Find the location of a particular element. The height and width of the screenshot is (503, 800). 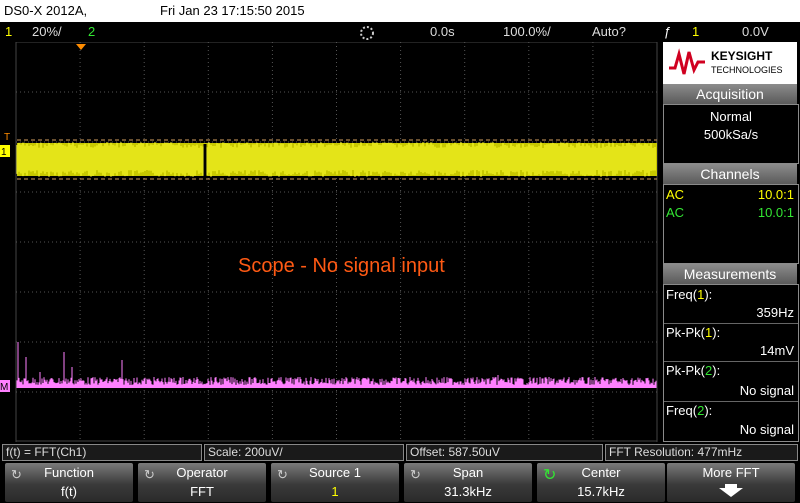

ch2-number: 2 is located at coordinates (91, 31).